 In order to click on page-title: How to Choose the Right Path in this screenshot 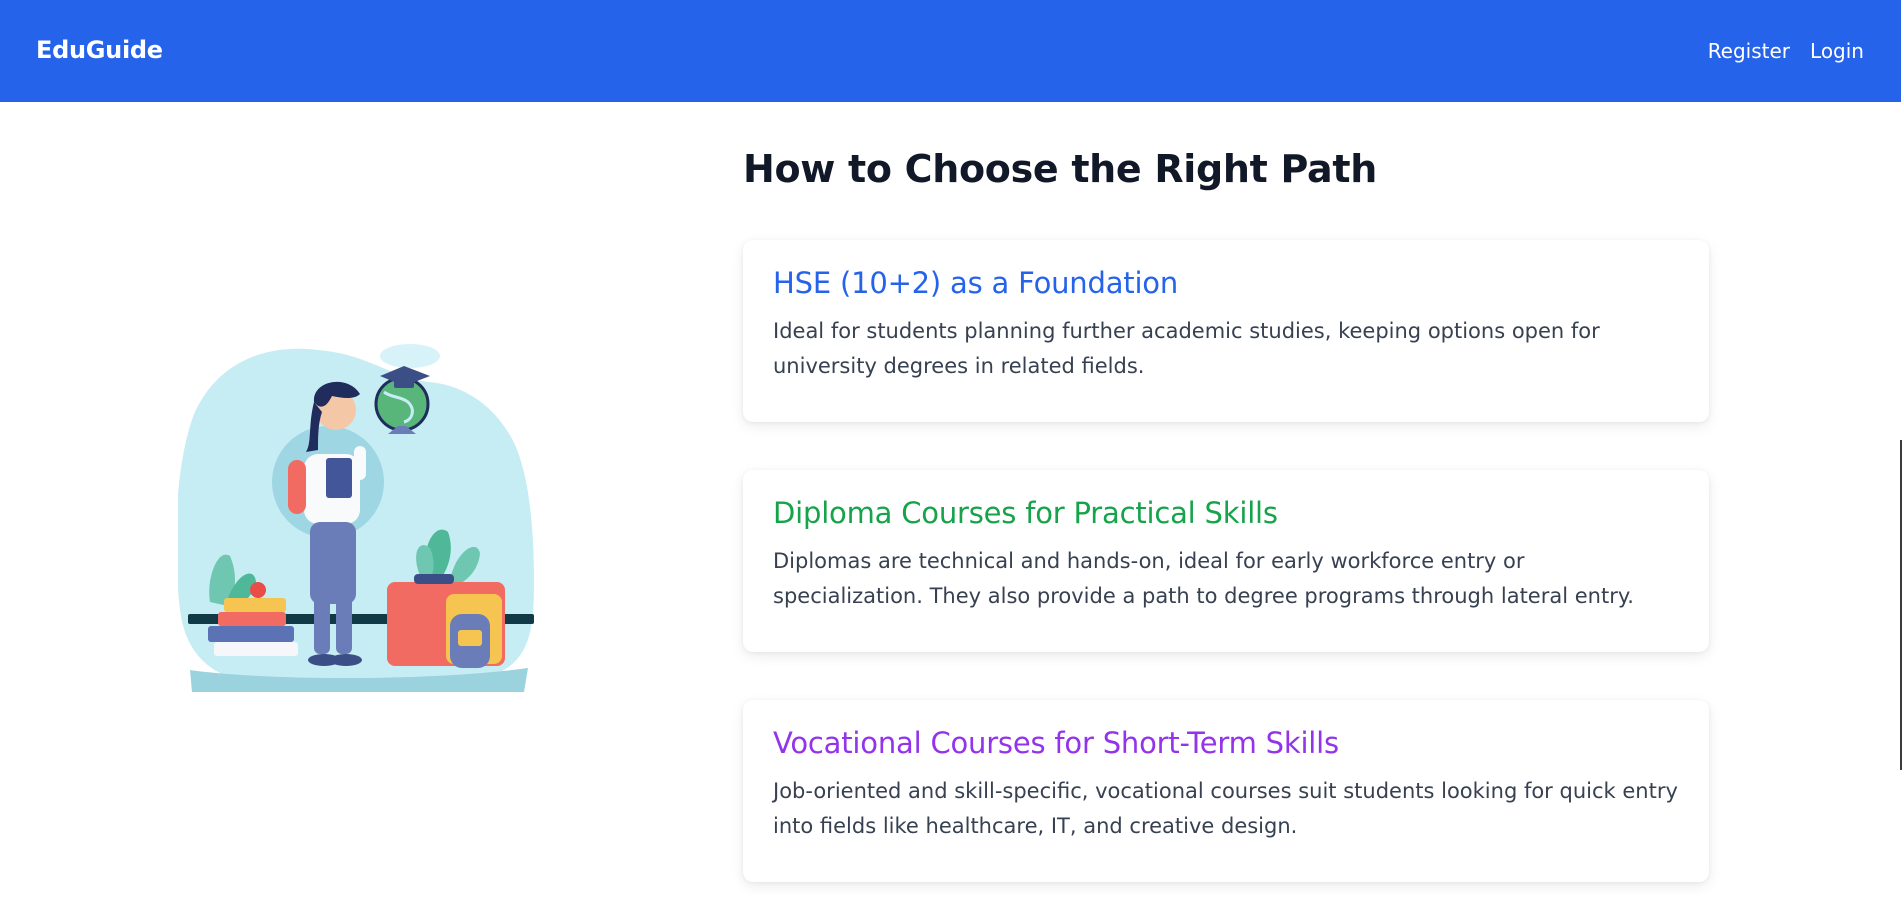, I will do `click(1060, 169)`.